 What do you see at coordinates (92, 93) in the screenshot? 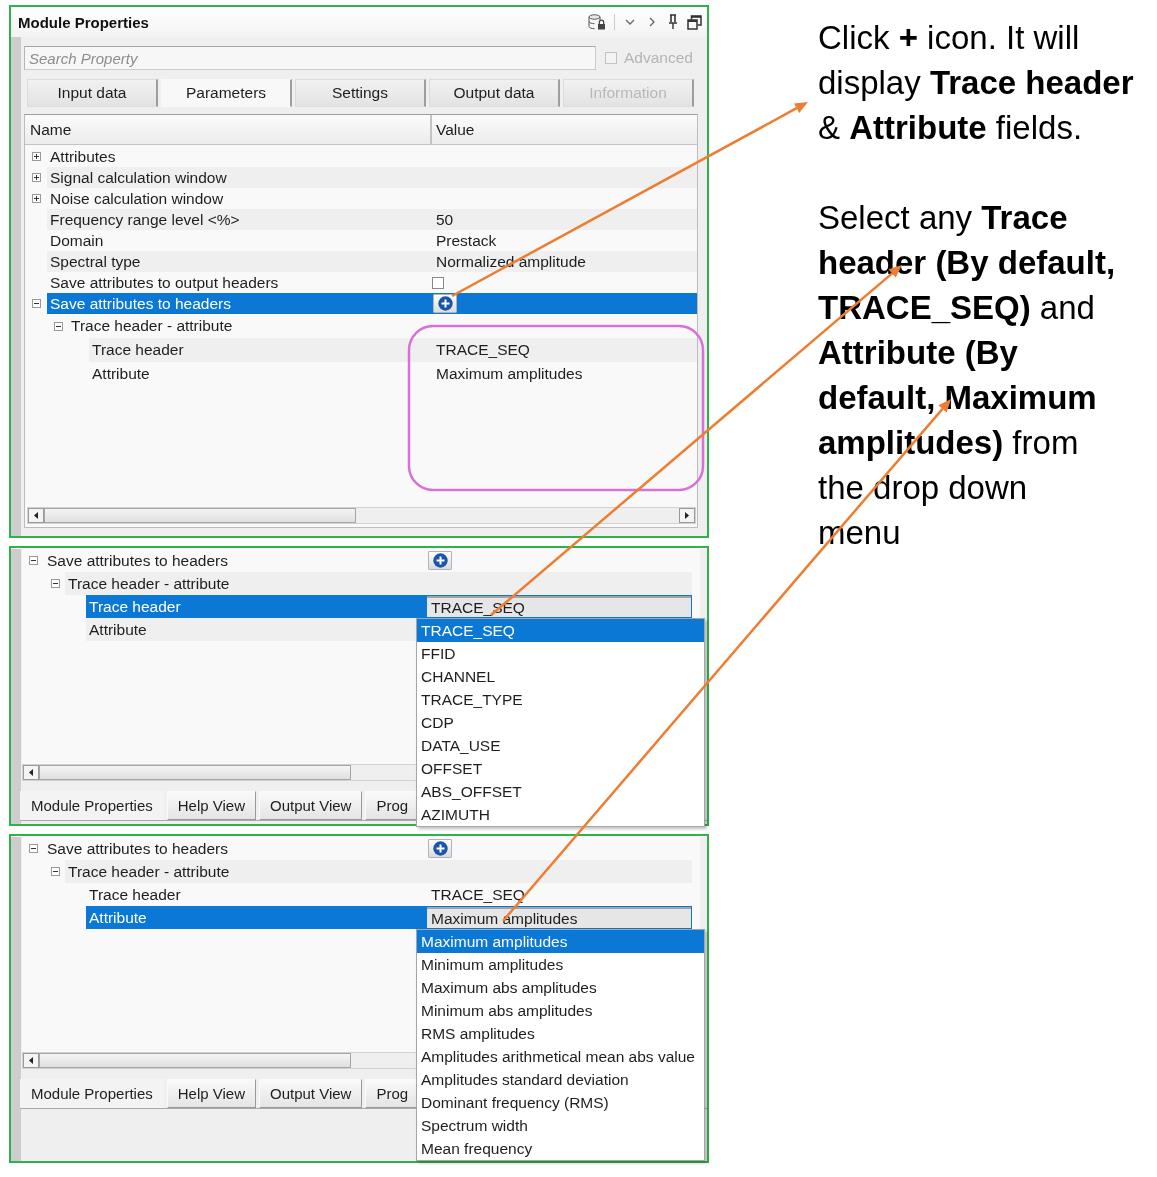
I see `tab: Input data` at bounding box center [92, 93].